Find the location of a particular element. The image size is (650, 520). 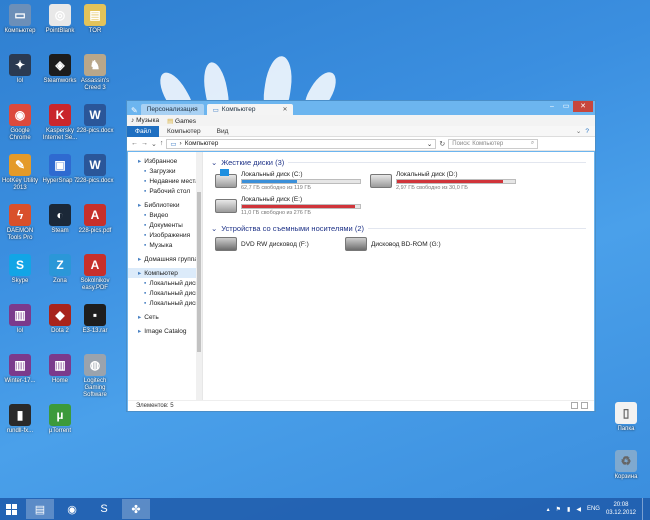

desktop-icon: ▪ E3-13.rar is located at coordinates (95, 319).